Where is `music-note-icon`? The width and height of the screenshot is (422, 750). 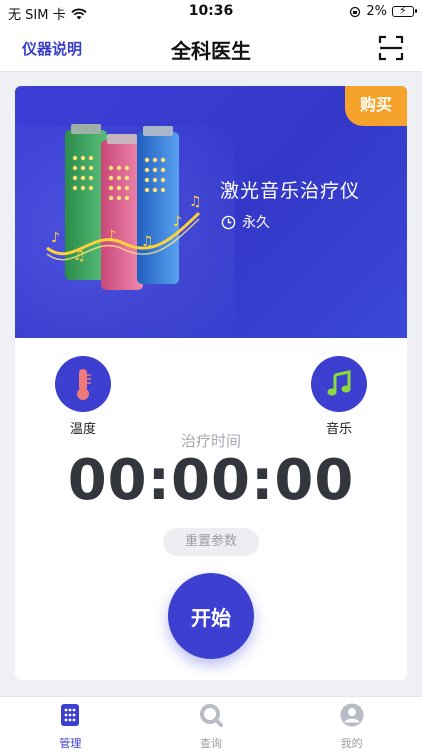
music-note-icon is located at coordinates (339, 383).